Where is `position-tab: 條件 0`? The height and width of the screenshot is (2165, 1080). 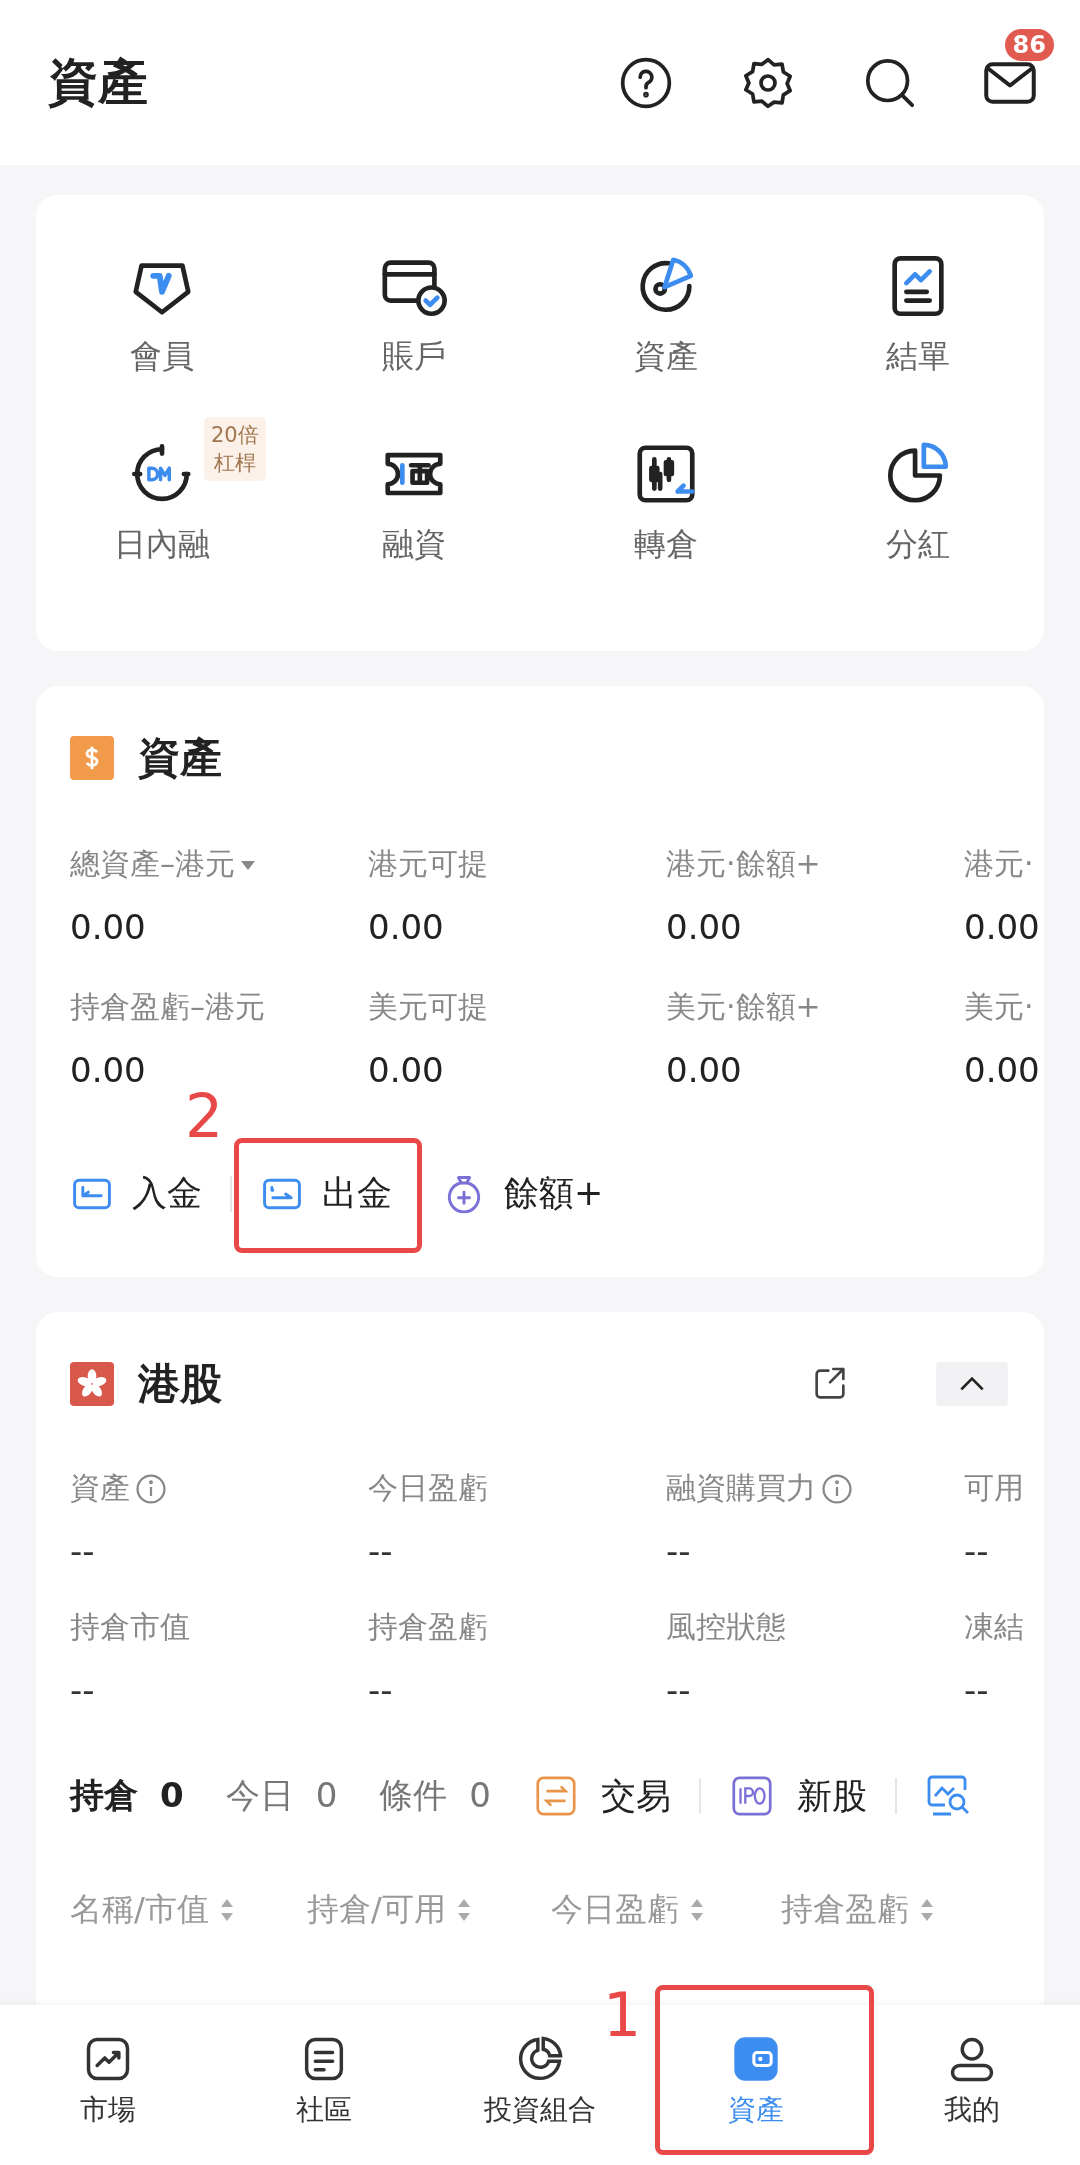 position-tab: 條件 0 is located at coordinates (435, 1796).